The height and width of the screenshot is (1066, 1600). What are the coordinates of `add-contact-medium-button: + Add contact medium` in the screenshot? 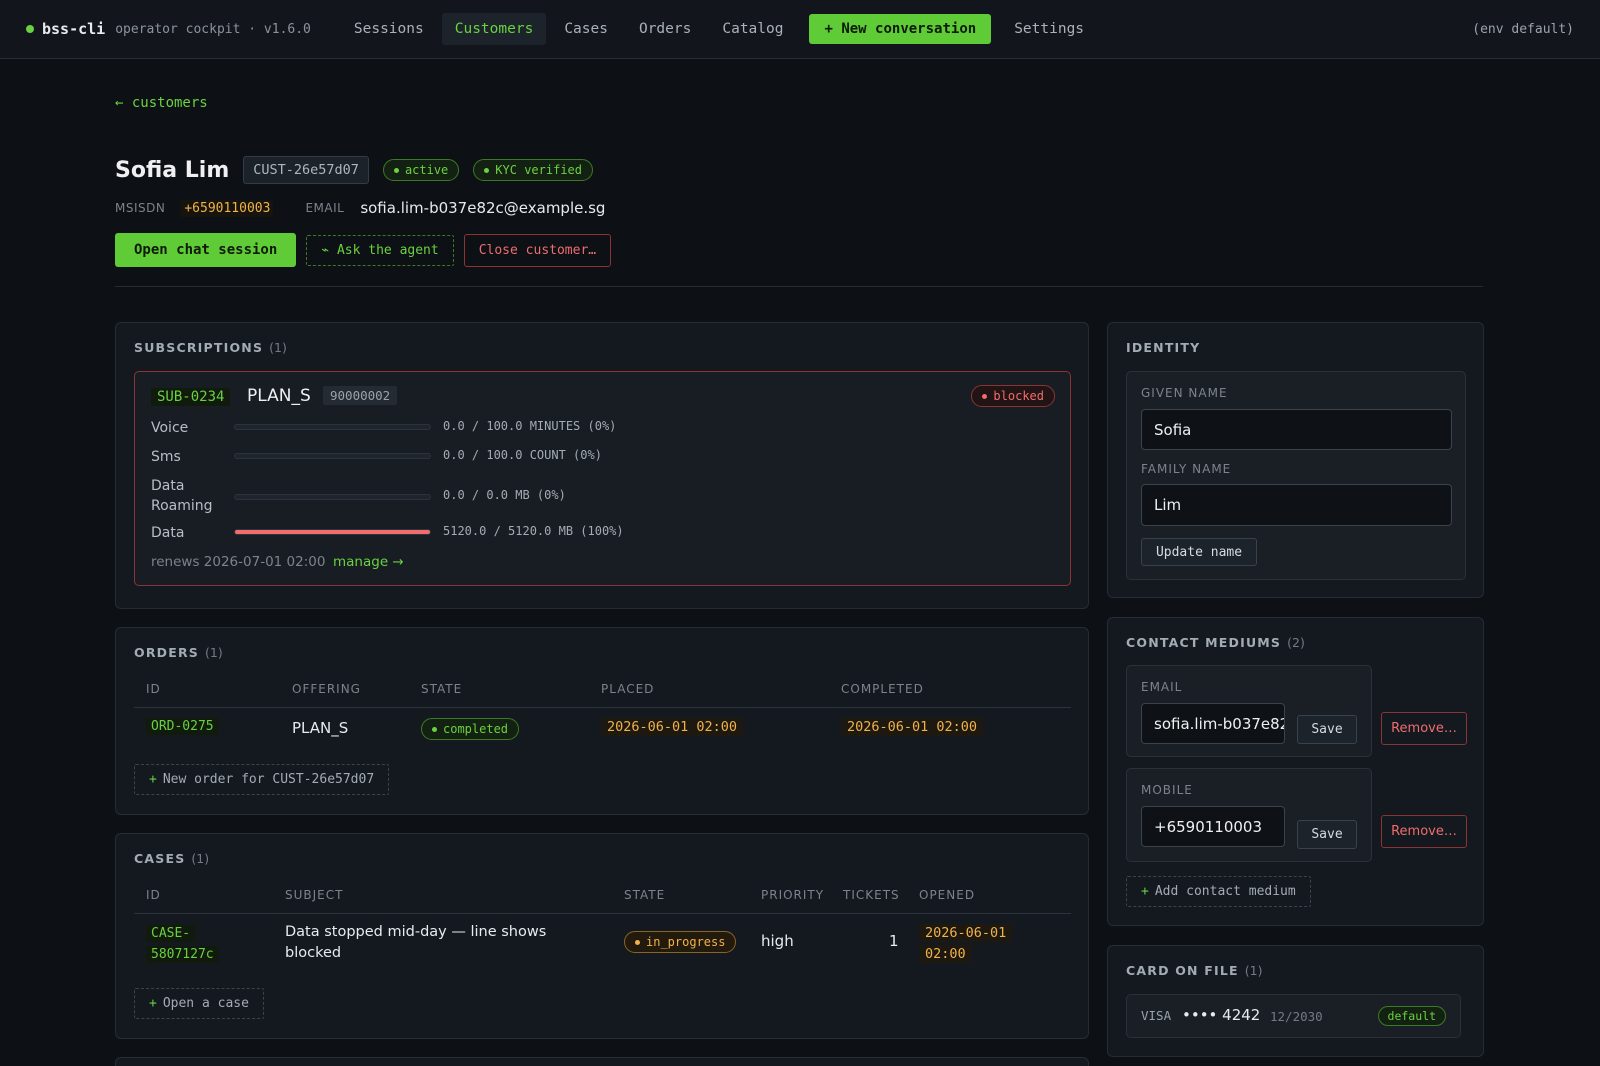 It's located at (1218, 891).